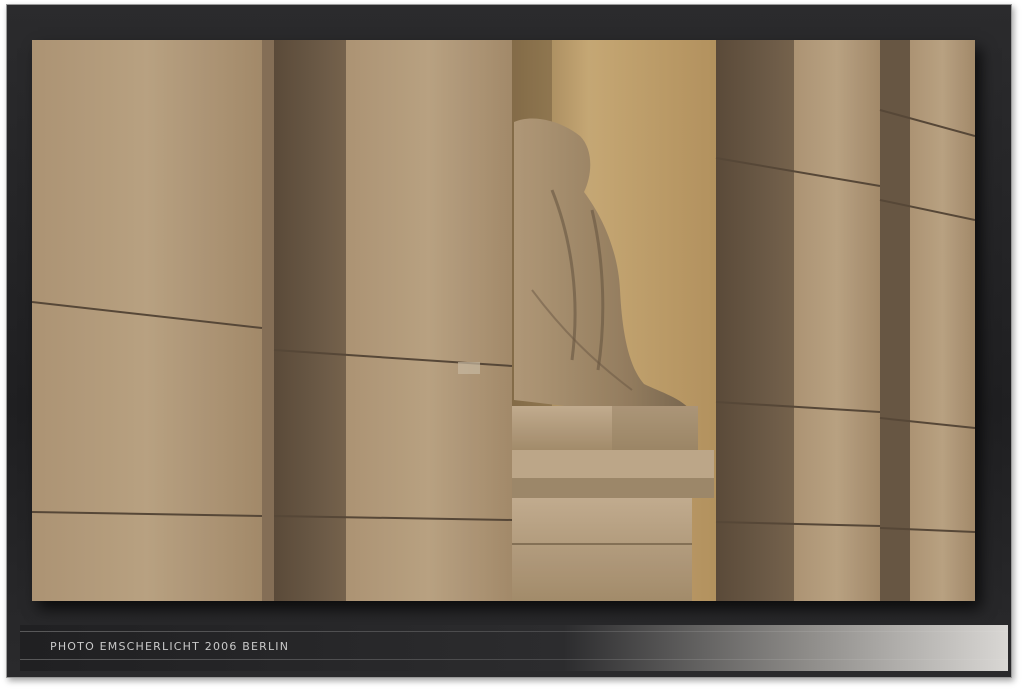 This screenshot has height=690, width=1024. I want to click on caption-divider-bottom, so click(514, 659).